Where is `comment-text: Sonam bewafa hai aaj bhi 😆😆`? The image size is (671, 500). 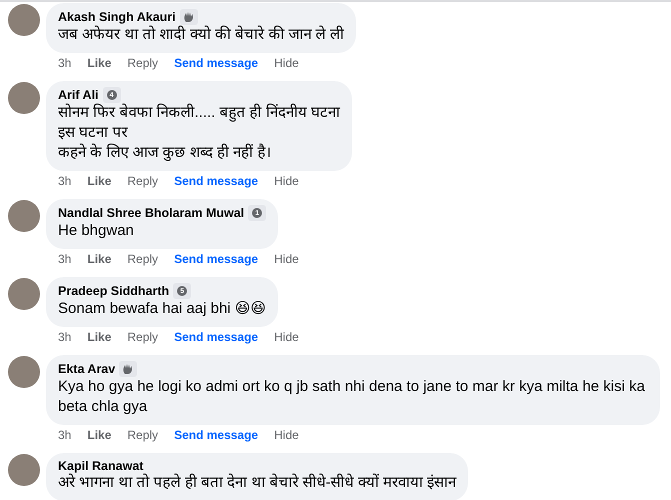
comment-text: Sonam bewafa hai aaj bhi 😆😆 is located at coordinates (162, 309).